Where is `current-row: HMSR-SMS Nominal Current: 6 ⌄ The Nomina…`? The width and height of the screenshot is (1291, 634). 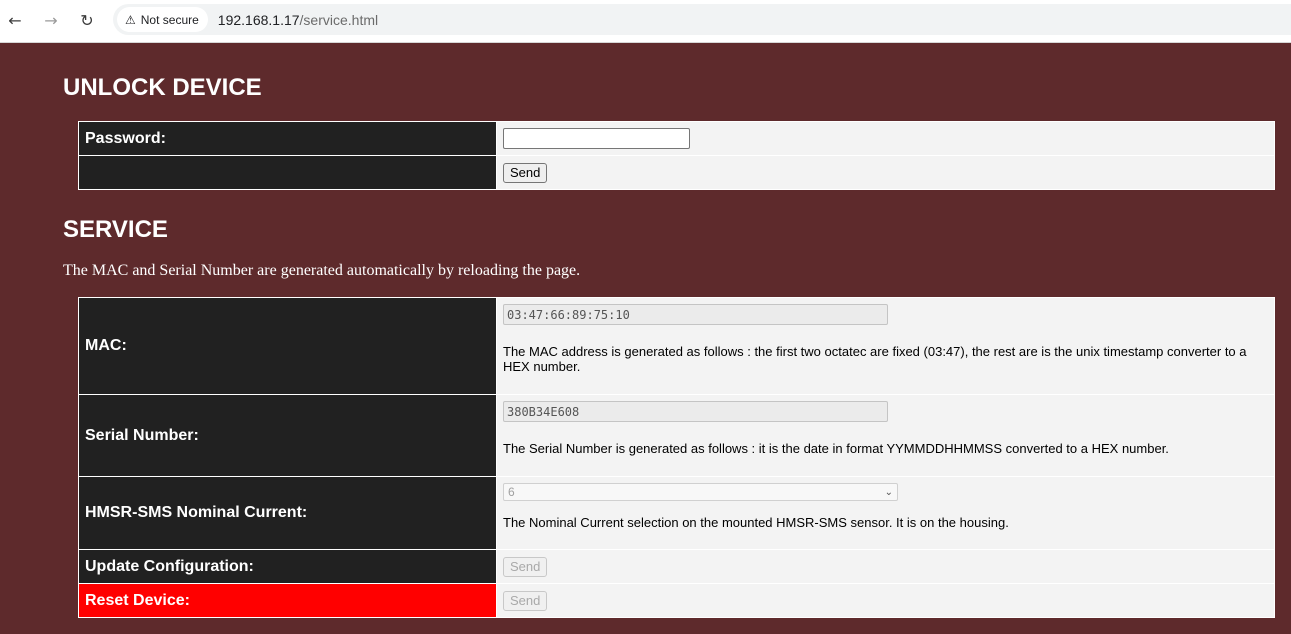 current-row: HMSR-SMS Nominal Current: 6 ⌄ The Nomina… is located at coordinates (676, 513).